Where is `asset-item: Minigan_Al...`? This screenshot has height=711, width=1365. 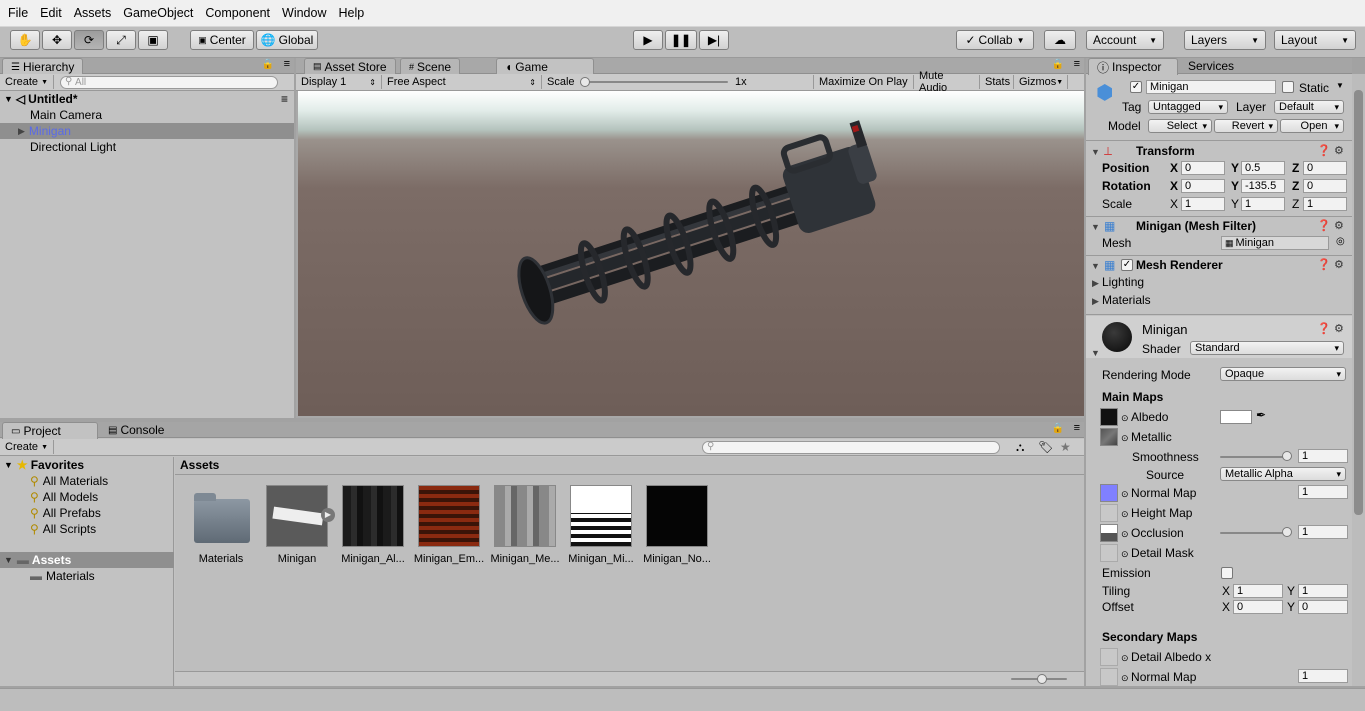 asset-item: Minigan_Al... is located at coordinates (373, 525).